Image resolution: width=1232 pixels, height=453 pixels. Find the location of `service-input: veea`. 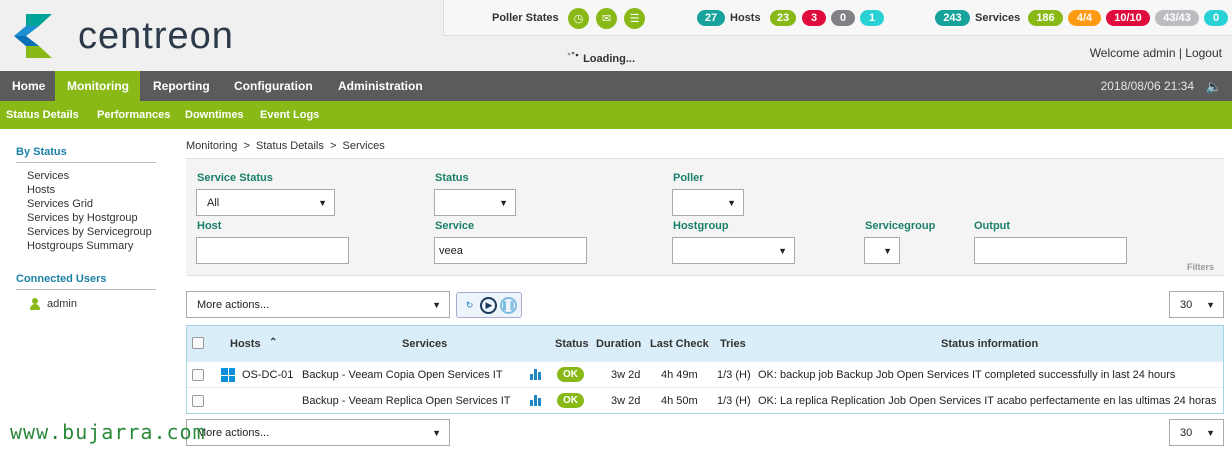

service-input: veea is located at coordinates (510, 250).